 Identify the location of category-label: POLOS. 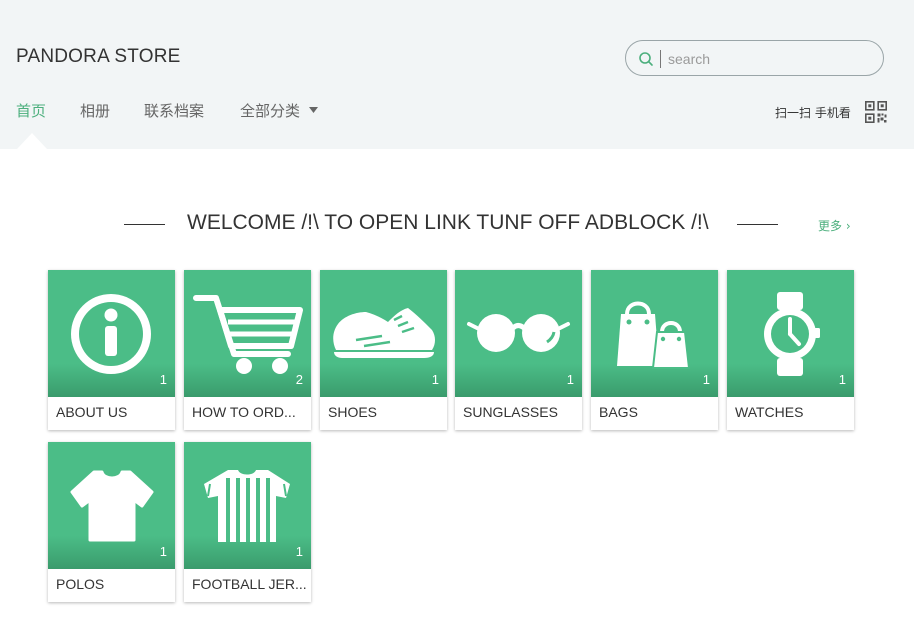
(113, 584).